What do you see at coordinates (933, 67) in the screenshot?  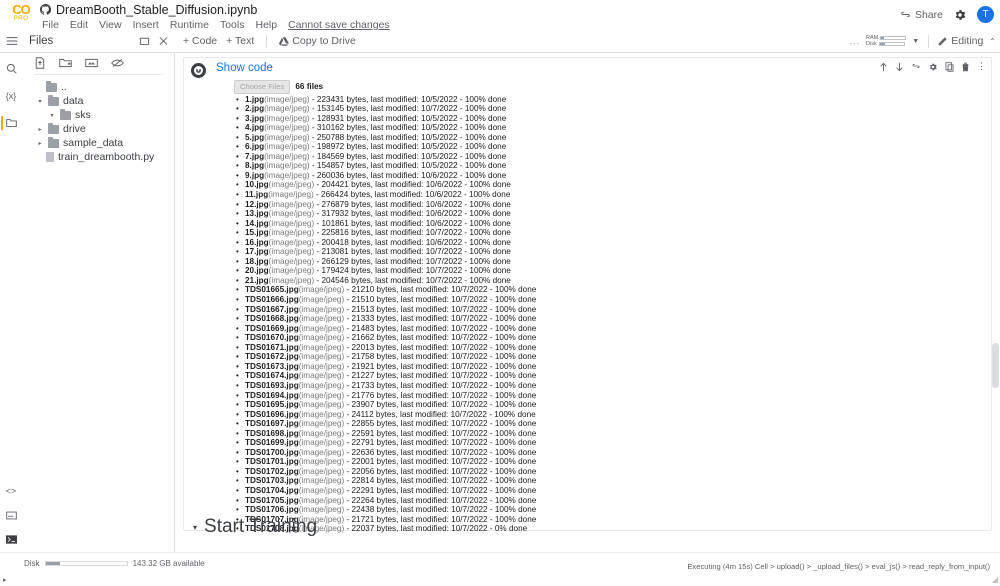 I see `cell-settings-icon` at bounding box center [933, 67].